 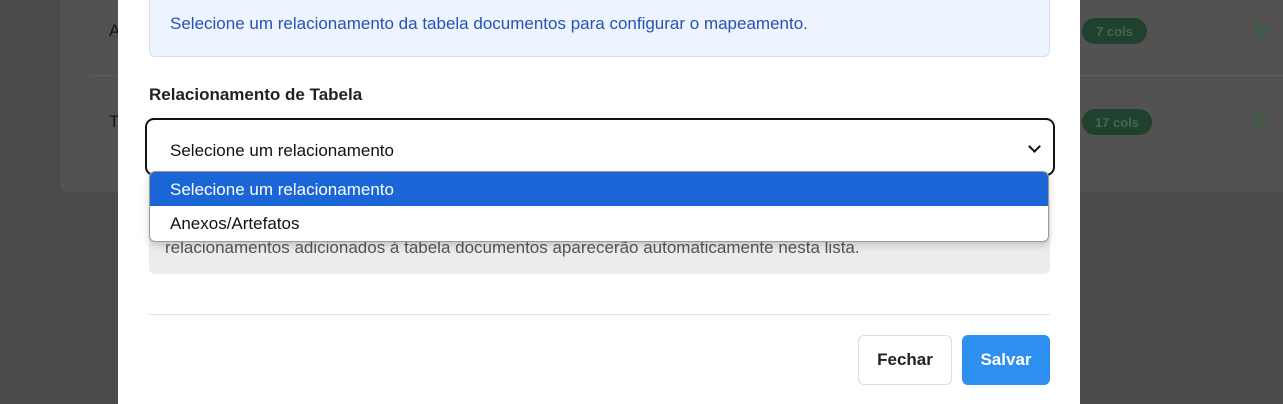 I want to click on footer-divider, so click(x=599, y=314).